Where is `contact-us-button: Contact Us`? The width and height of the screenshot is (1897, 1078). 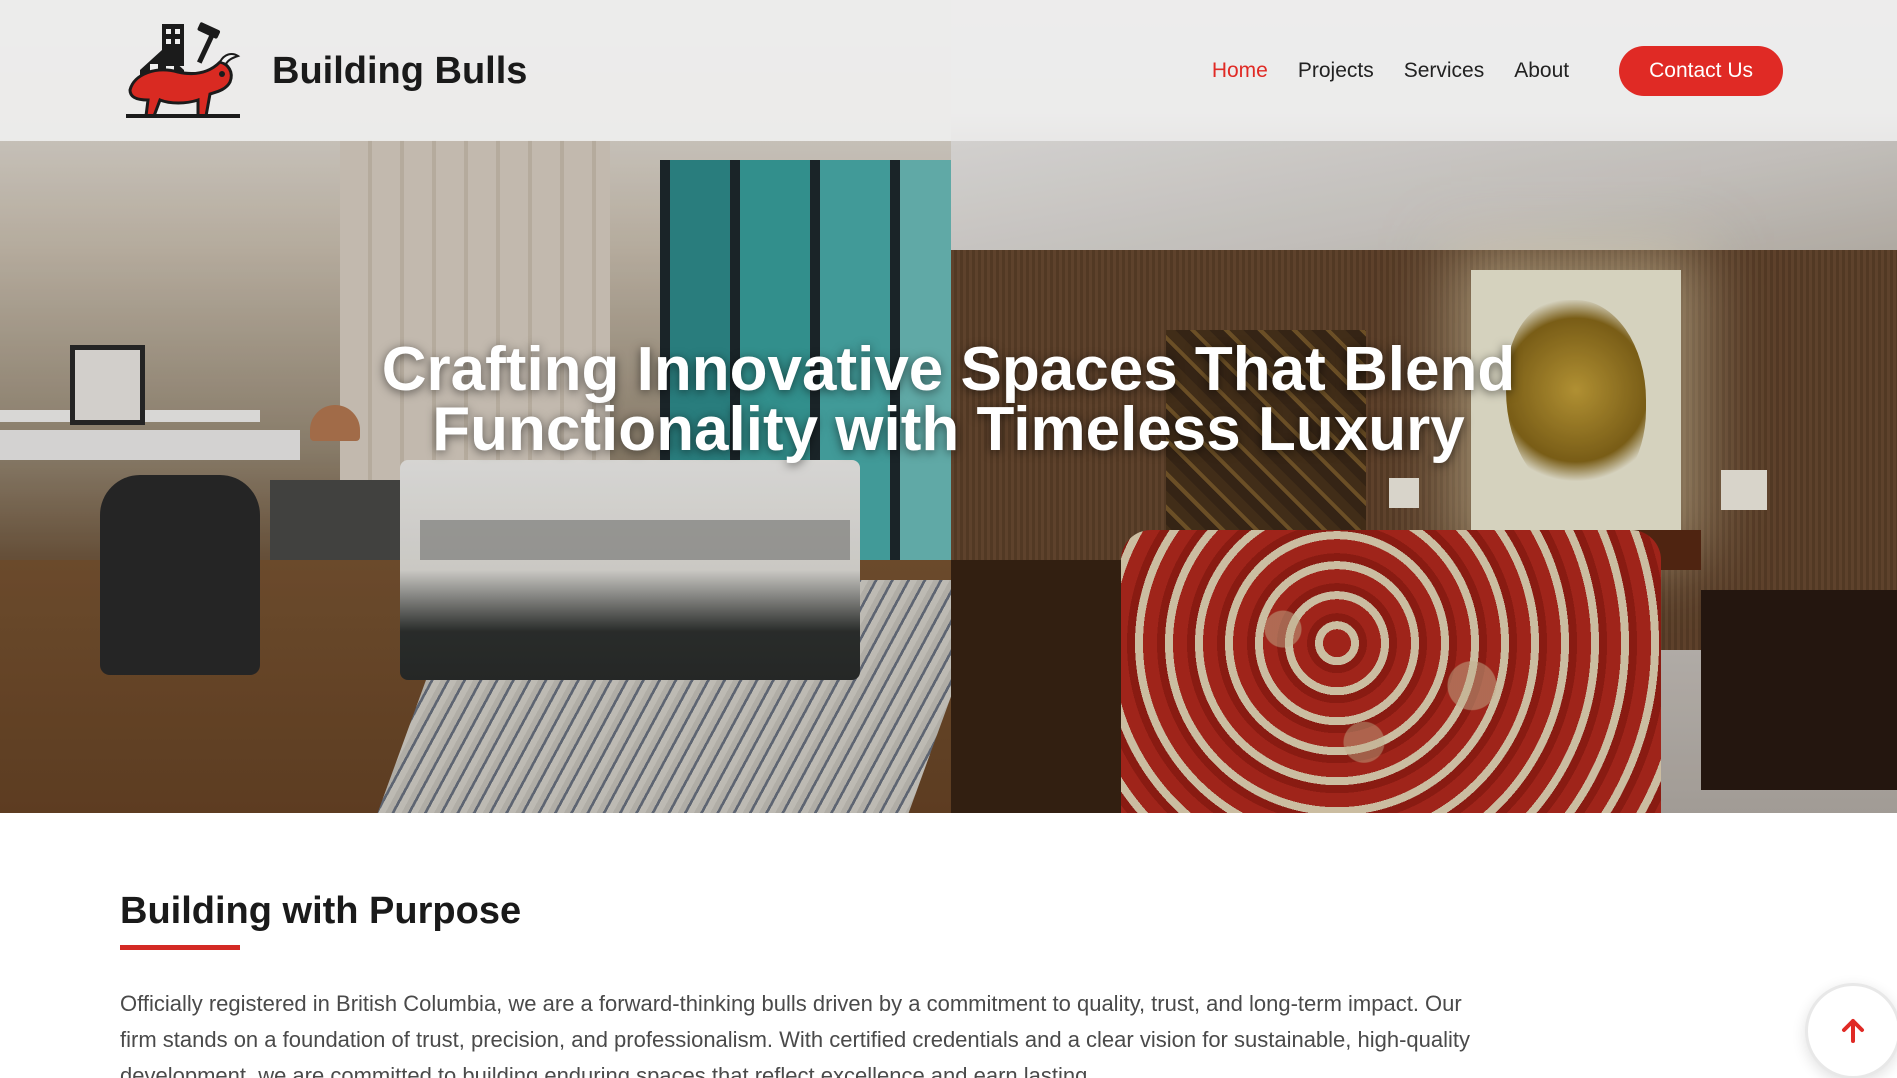
contact-us-button: Contact Us is located at coordinates (1701, 71).